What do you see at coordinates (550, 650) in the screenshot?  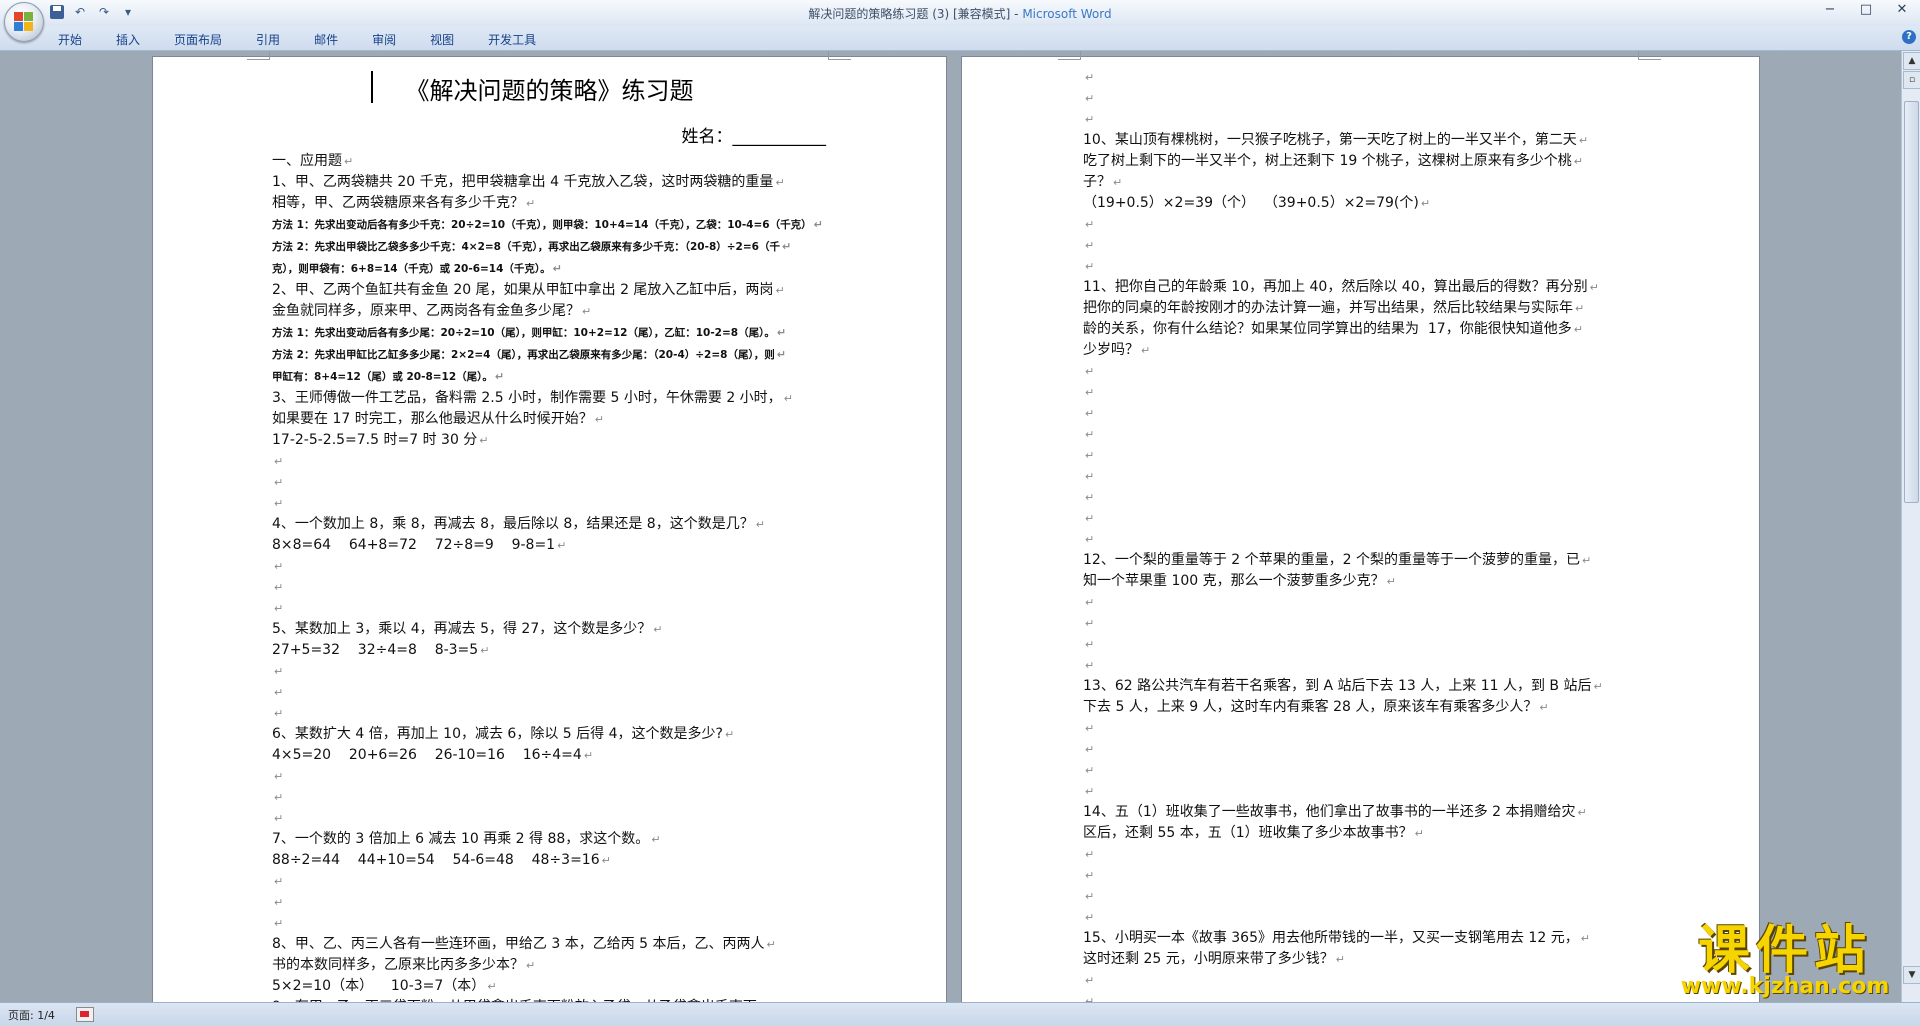 I see `paragraph-line: 27+5=32 32÷4=8 8-3=5 ↵` at bounding box center [550, 650].